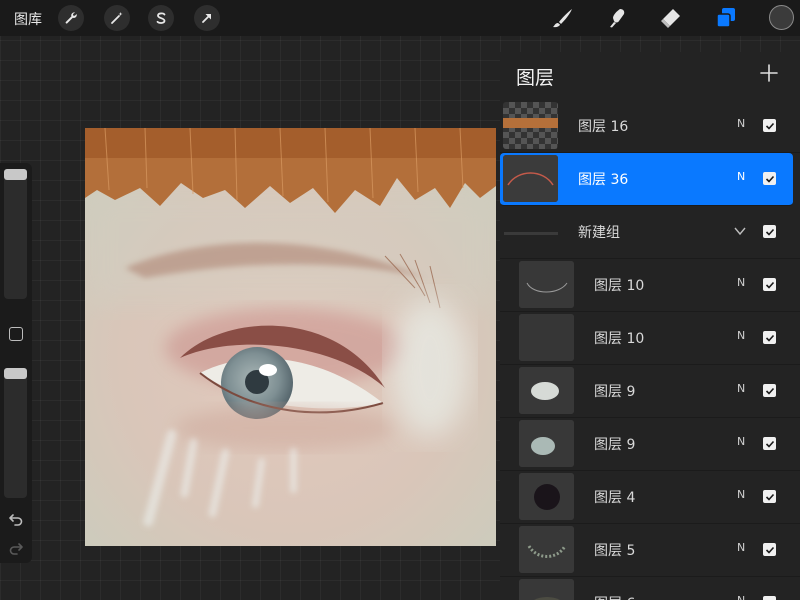  Describe the element at coordinates (161, 18) in the screenshot. I see `selection-s-icon` at that location.